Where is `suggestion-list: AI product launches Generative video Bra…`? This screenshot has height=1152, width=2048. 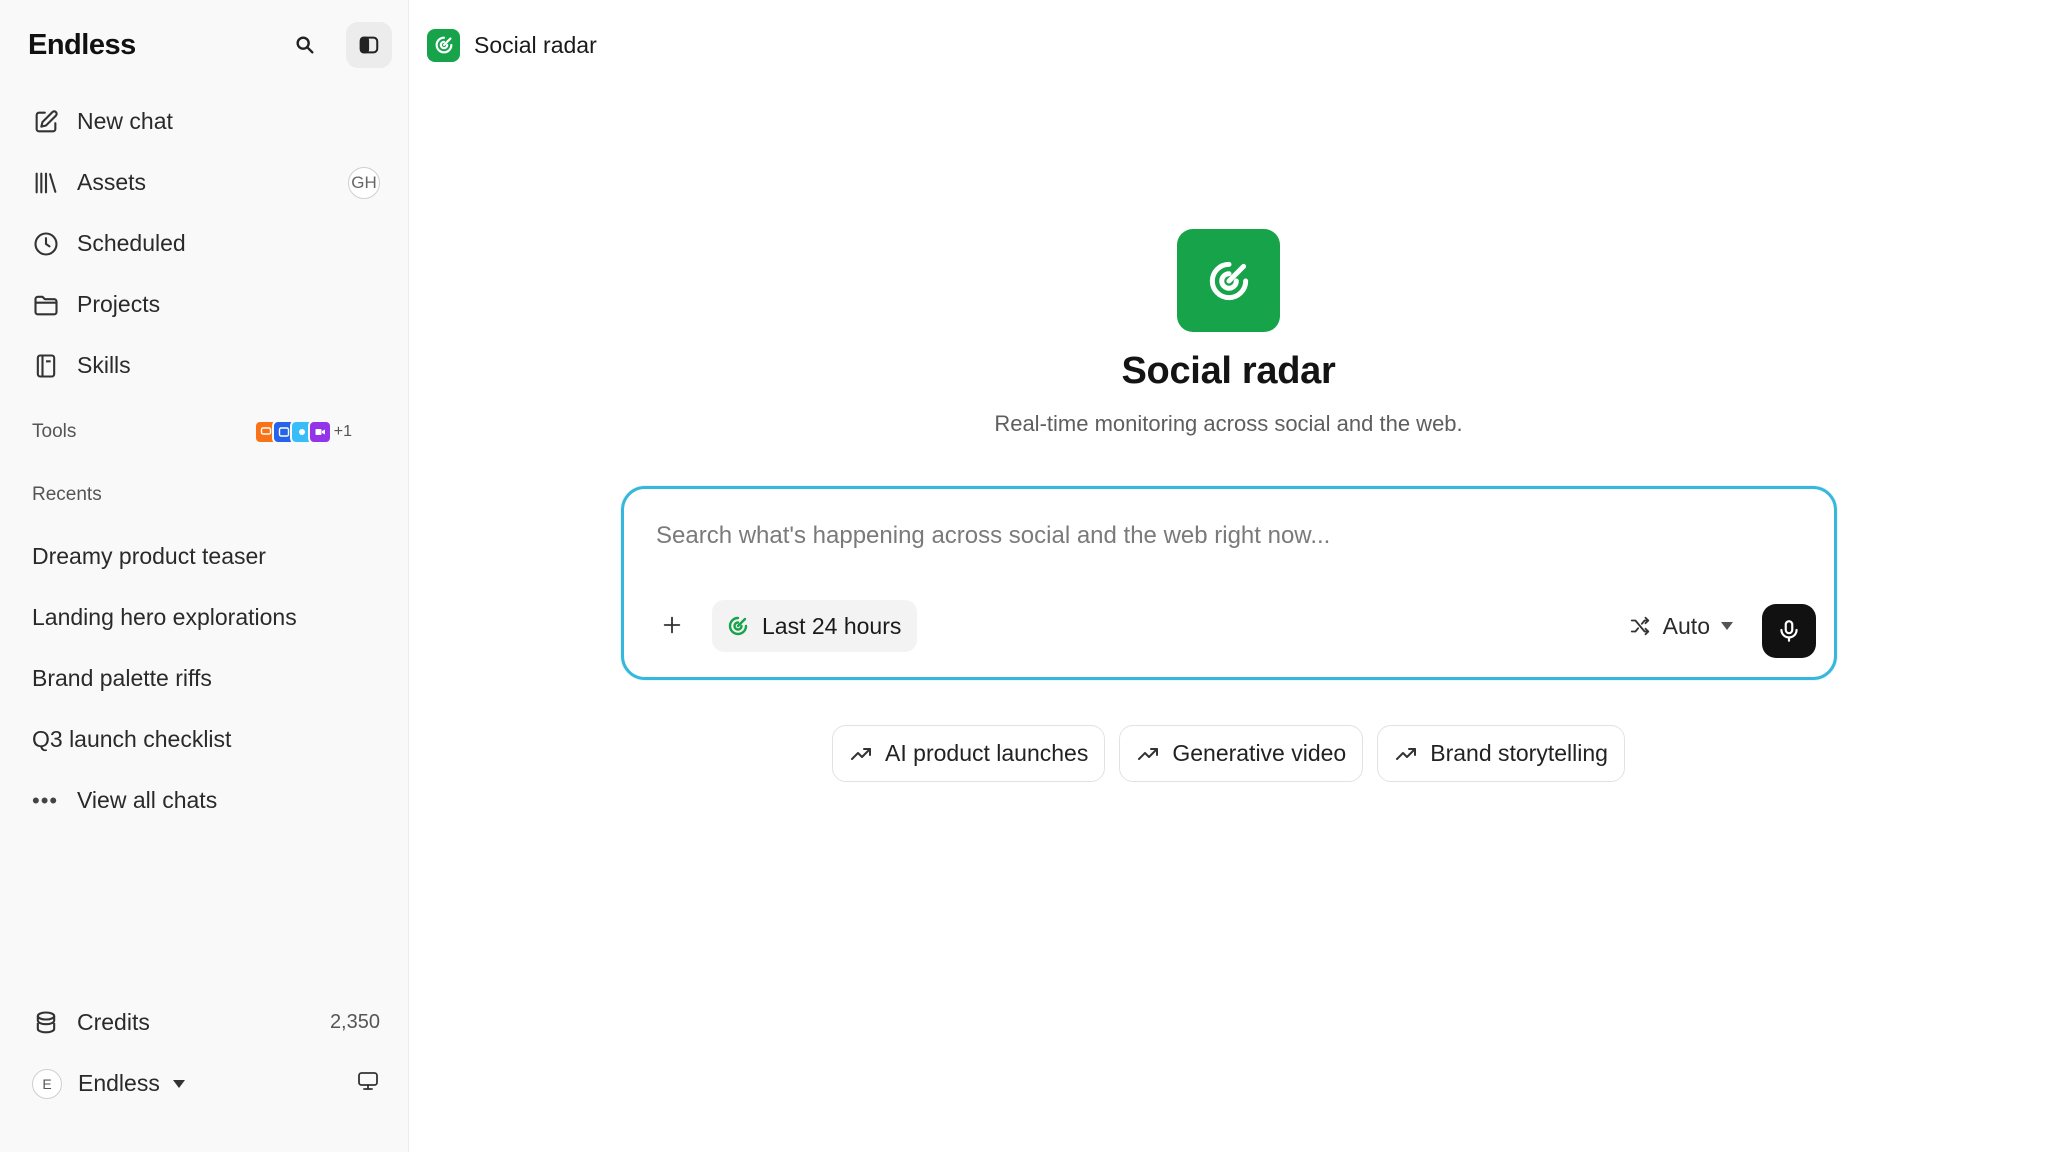
suggestion-list: AI product launches Generative video Bra… is located at coordinates (1228, 753).